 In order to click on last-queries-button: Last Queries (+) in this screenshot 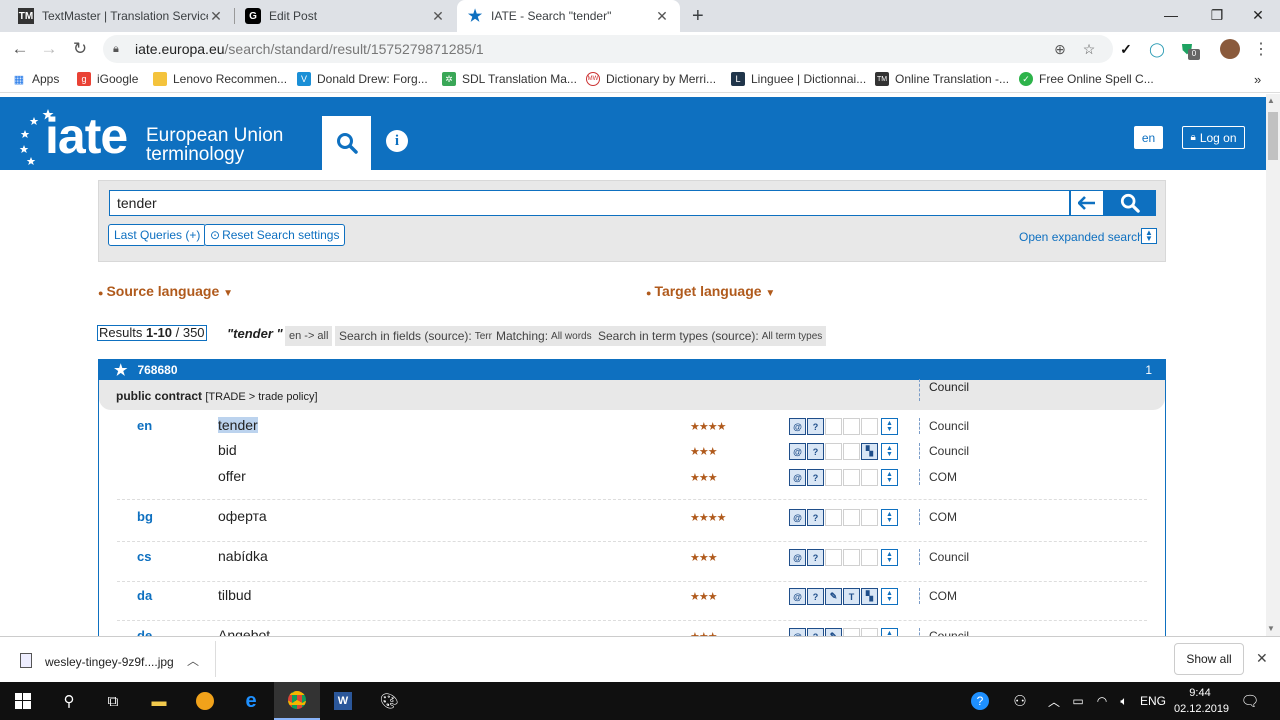, I will do `click(157, 235)`.